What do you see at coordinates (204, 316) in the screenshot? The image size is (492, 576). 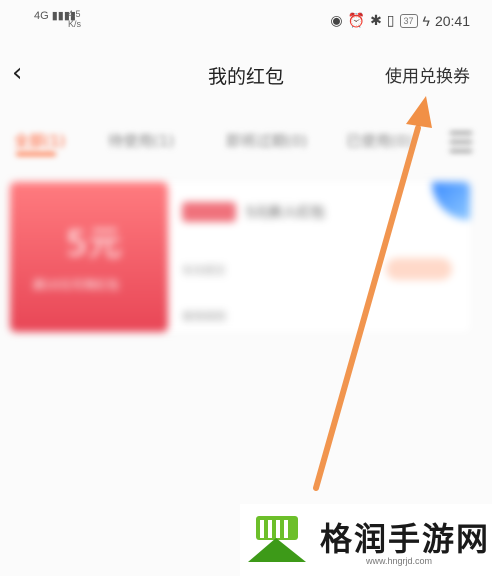 I see `coupon-rules-link: 使用规则` at bounding box center [204, 316].